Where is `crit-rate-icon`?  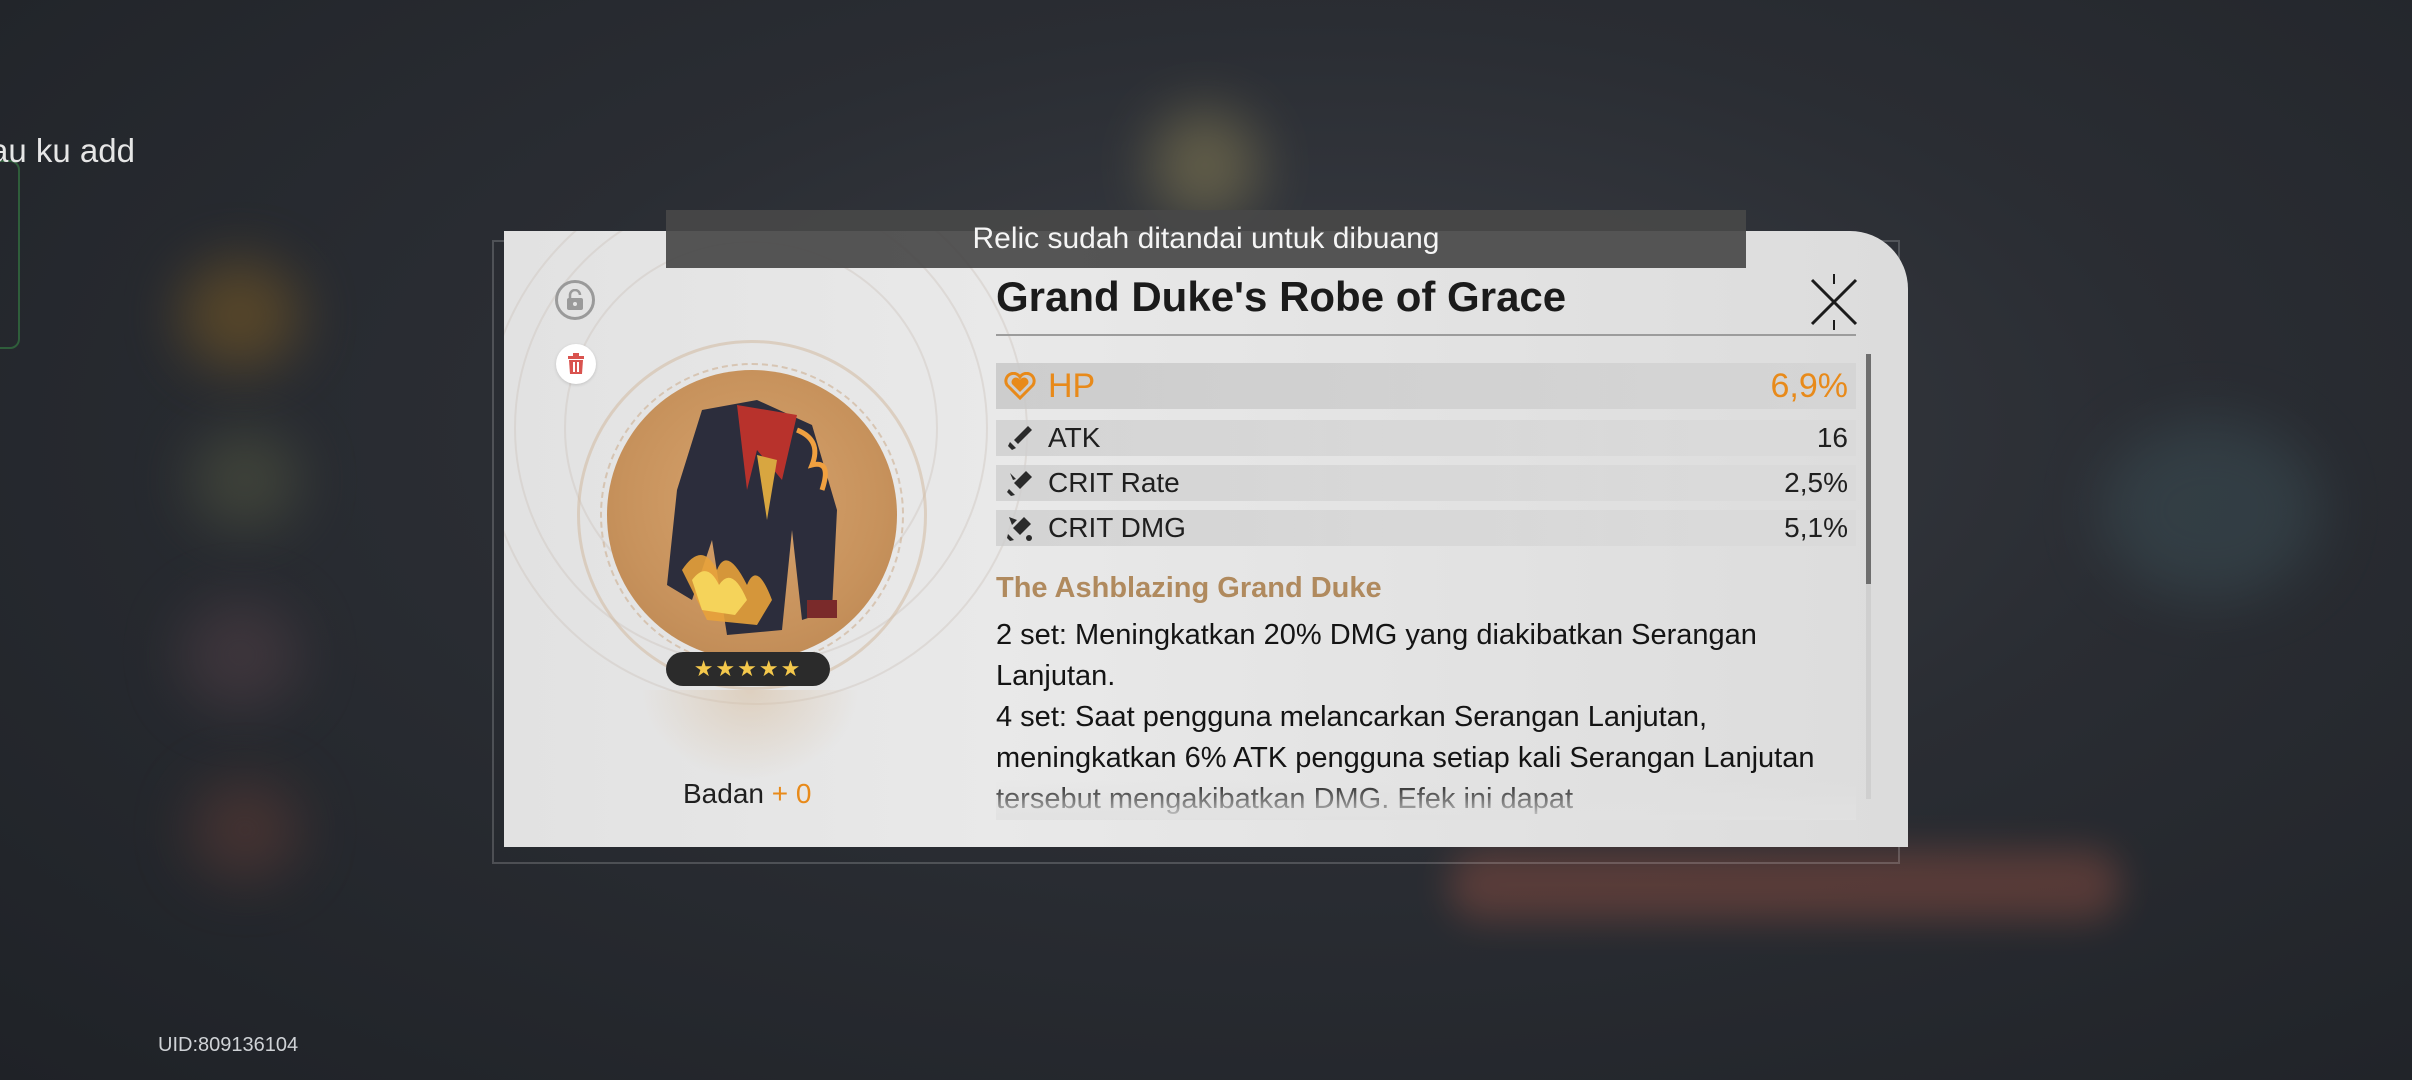 crit-rate-icon is located at coordinates (1020, 483).